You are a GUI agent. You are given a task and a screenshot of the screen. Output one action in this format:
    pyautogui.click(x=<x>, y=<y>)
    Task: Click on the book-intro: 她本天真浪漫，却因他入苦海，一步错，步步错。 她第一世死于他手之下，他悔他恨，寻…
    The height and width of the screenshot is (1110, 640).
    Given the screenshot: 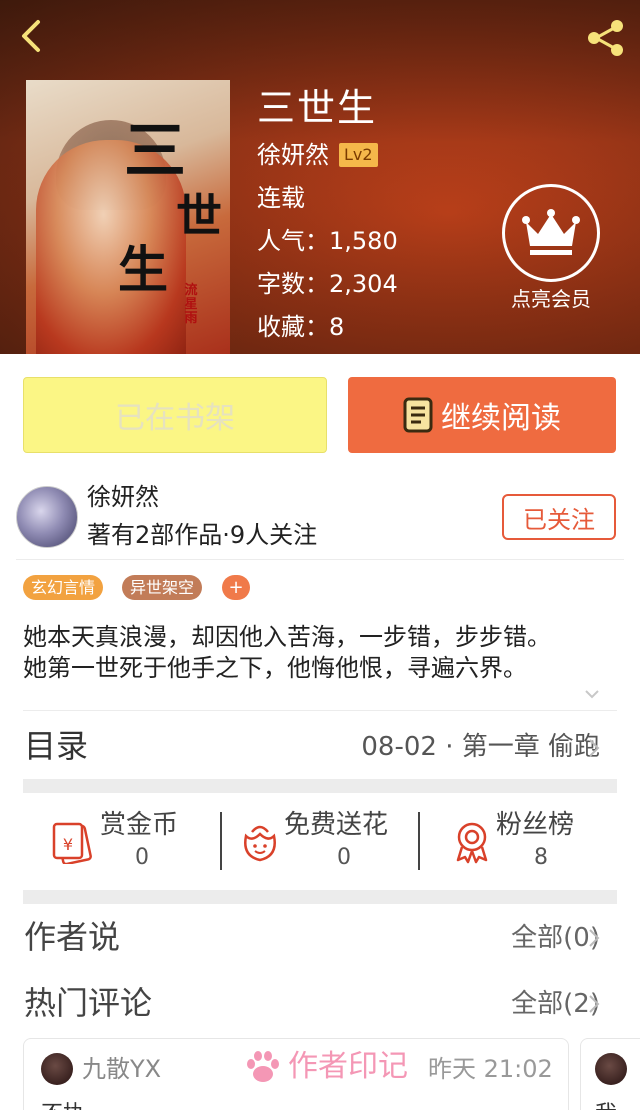 What is the action you would take?
    pyautogui.click(x=323, y=653)
    